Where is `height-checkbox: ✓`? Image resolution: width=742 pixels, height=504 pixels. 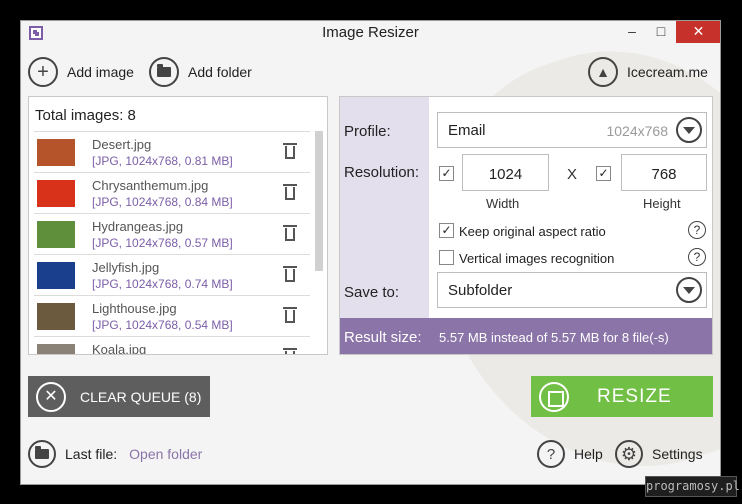
height-checkbox: ✓ is located at coordinates (603, 173).